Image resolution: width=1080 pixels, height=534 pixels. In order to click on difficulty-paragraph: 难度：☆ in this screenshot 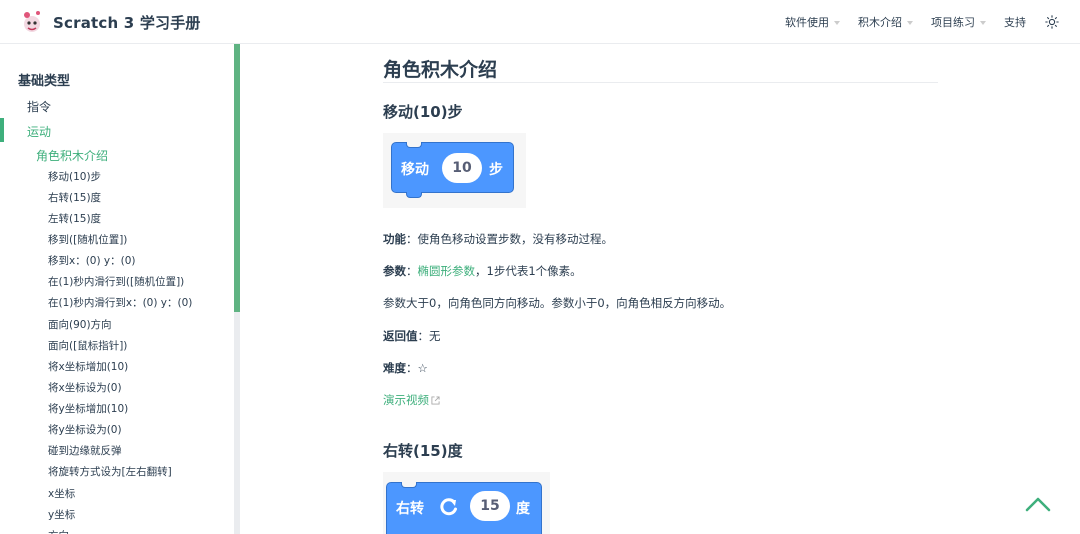, I will do `click(405, 368)`.